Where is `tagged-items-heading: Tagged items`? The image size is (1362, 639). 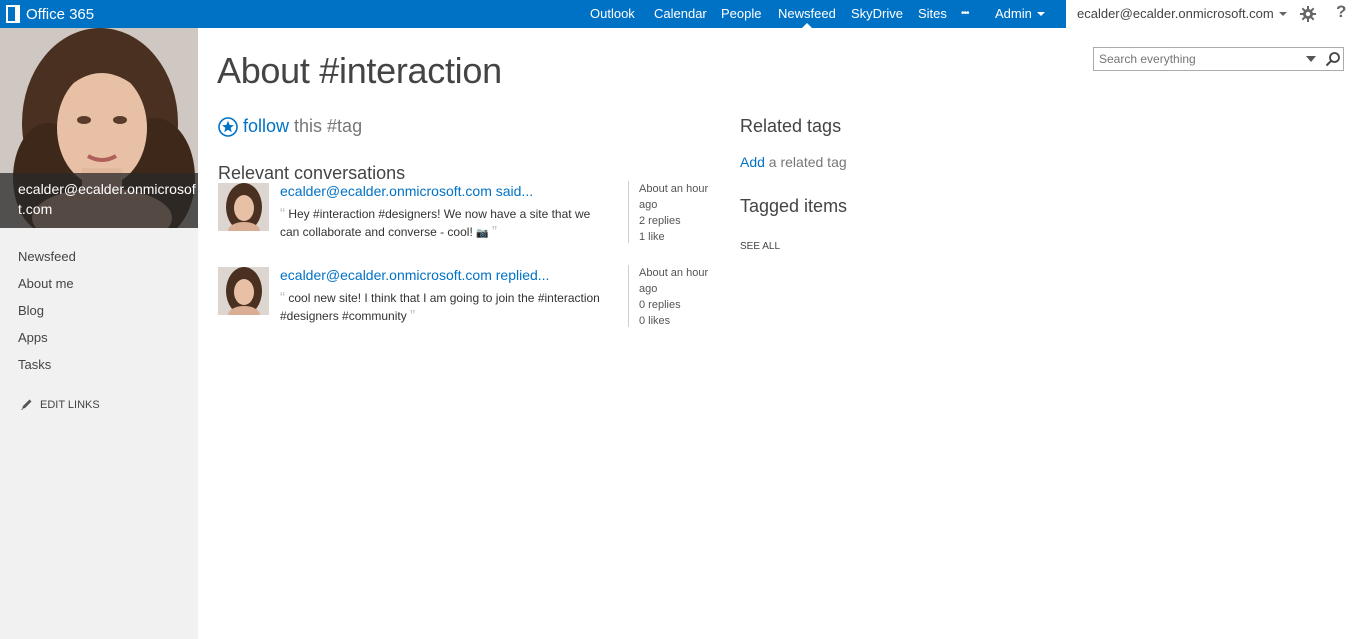
tagged-items-heading: Tagged items is located at coordinates (794, 206).